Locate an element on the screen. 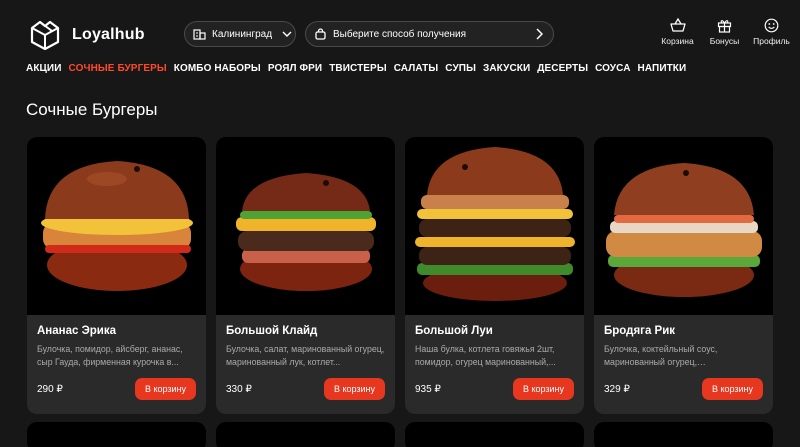  product-name: Большой Луи is located at coordinates (454, 331).